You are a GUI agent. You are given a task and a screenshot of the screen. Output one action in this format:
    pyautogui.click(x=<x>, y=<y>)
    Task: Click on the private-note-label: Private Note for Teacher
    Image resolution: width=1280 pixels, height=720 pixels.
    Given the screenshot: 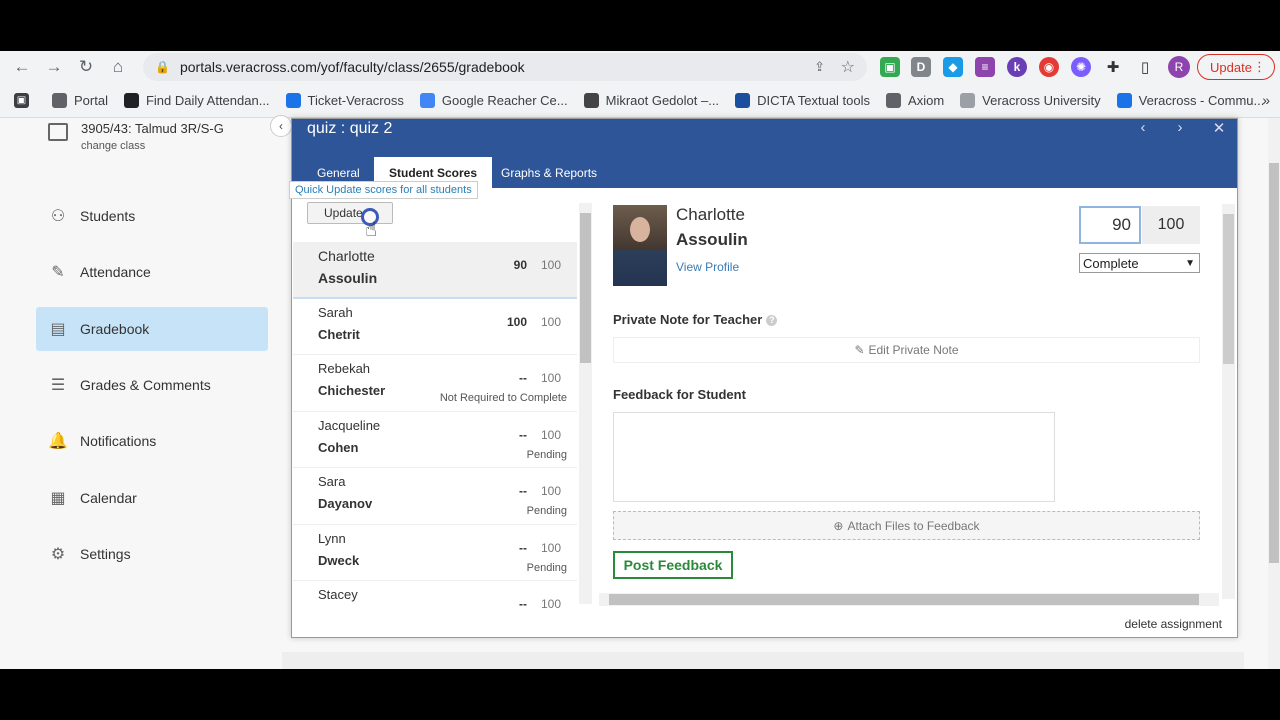 What is the action you would take?
    pyautogui.click(x=688, y=319)
    